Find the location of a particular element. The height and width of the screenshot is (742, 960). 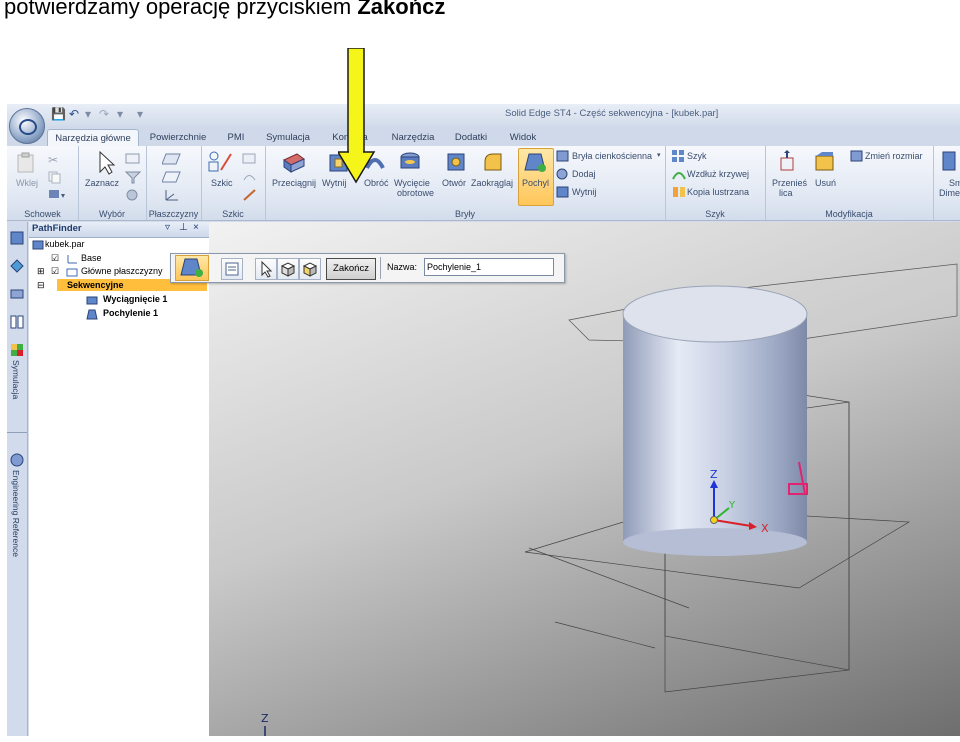

application-button is located at coordinates (27, 126).